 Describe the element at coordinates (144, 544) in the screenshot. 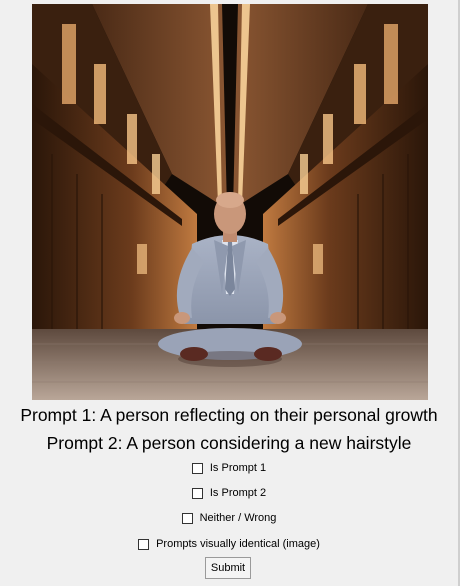

I see `identical-checkbox` at that location.